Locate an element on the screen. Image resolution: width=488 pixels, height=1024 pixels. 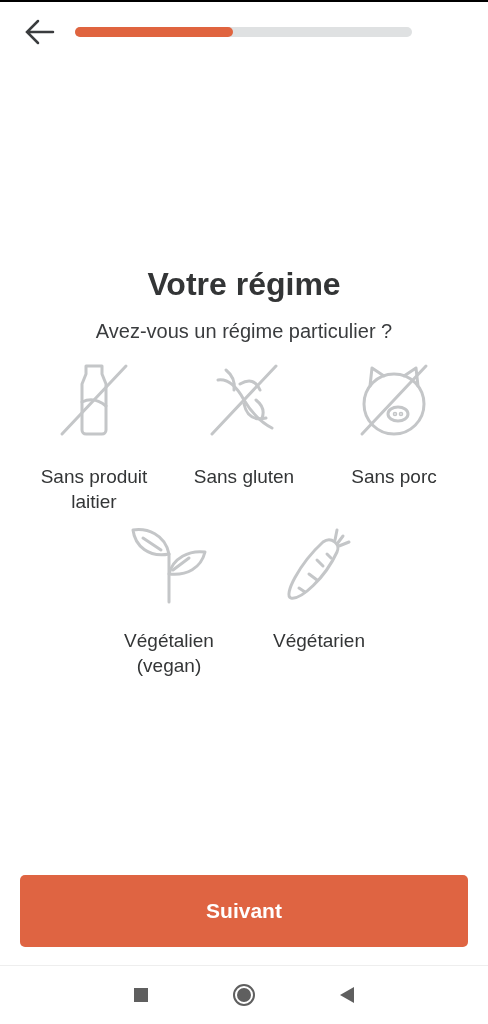
diet-option: Végétarien is located at coordinates (319, 601).